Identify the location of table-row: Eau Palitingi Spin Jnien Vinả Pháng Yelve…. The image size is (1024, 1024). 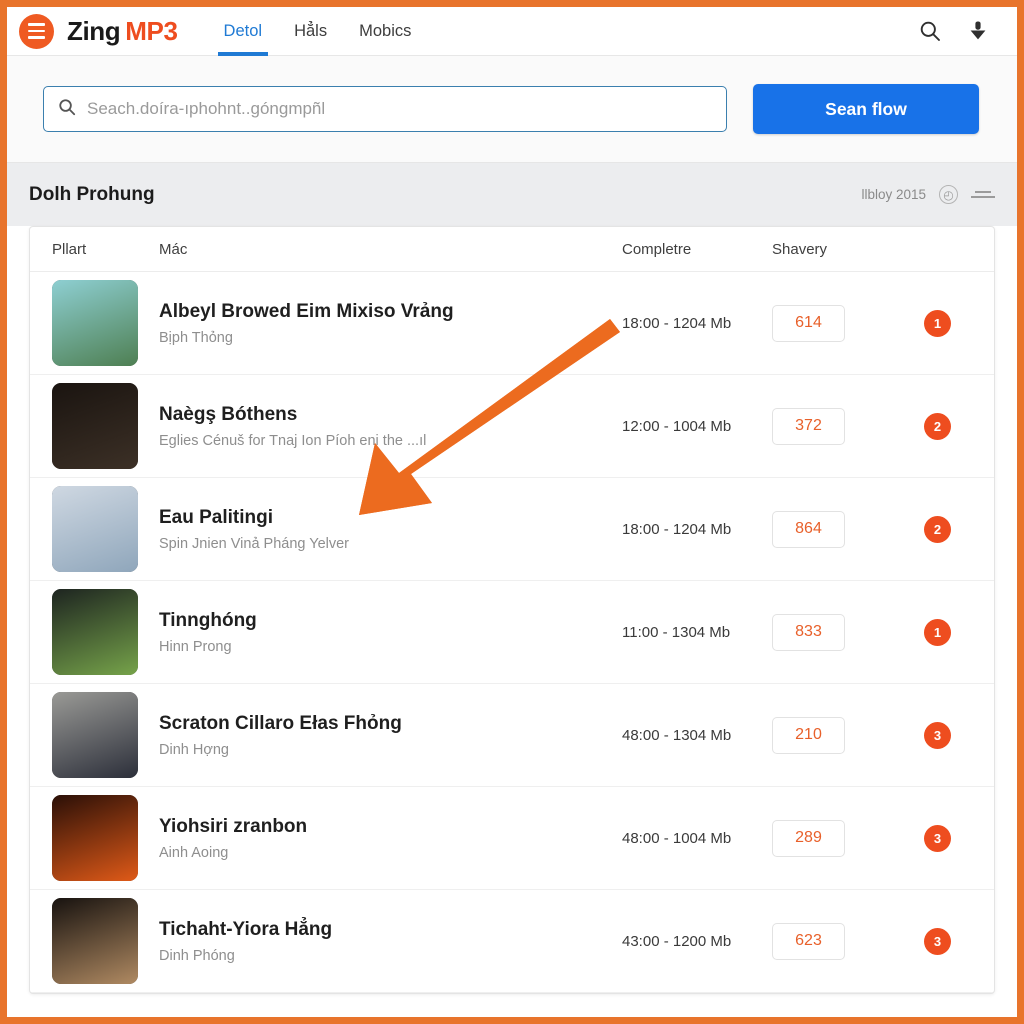
(512, 529).